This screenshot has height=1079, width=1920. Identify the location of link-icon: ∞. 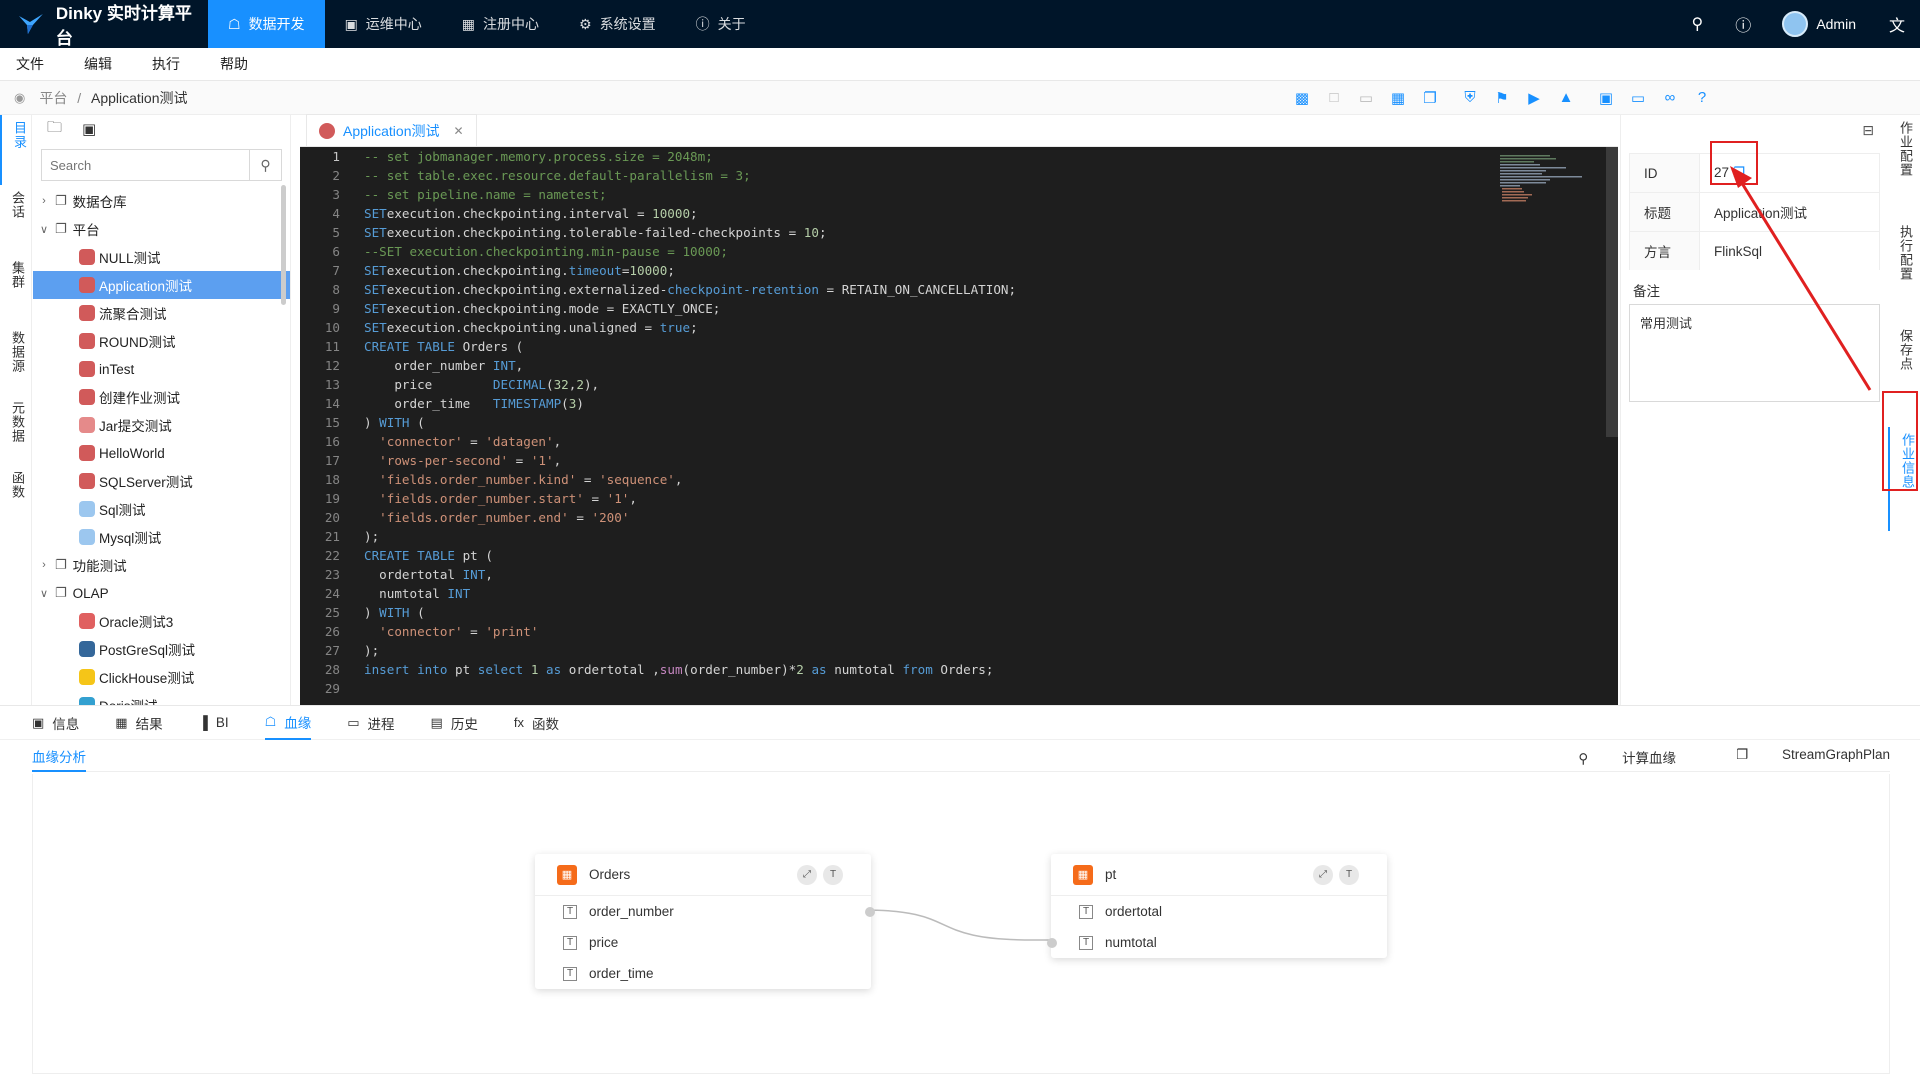
(1670, 98).